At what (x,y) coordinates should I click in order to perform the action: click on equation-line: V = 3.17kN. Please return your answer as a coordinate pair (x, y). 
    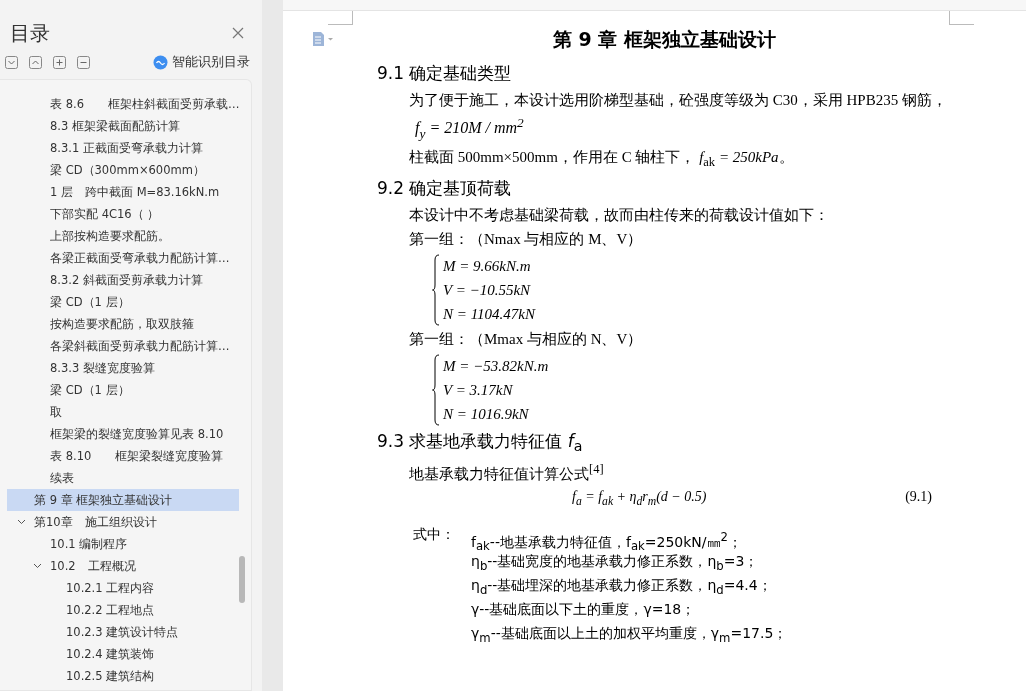
    Looking at the image, I should click on (478, 390).